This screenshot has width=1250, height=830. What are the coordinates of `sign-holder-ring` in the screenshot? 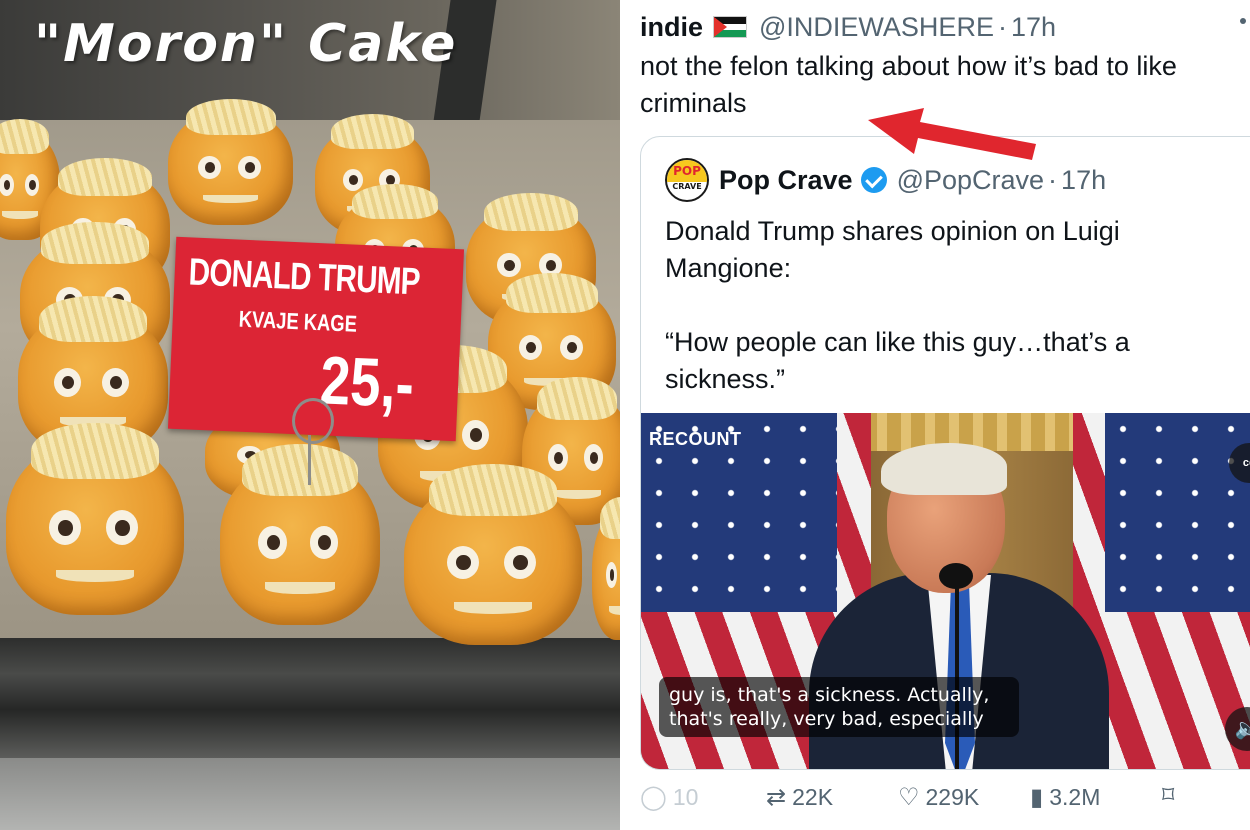 It's located at (313, 421).